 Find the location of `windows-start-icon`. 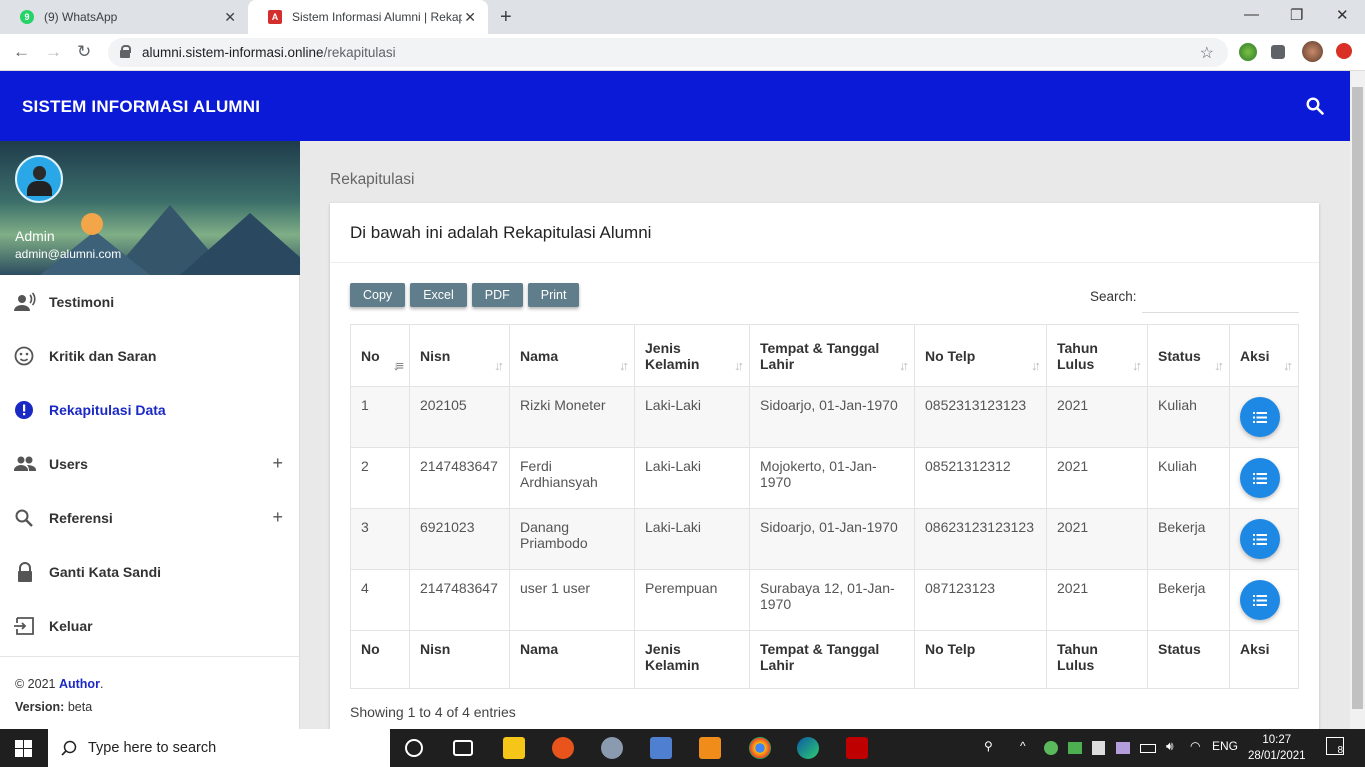

windows-start-icon is located at coordinates (23, 748).